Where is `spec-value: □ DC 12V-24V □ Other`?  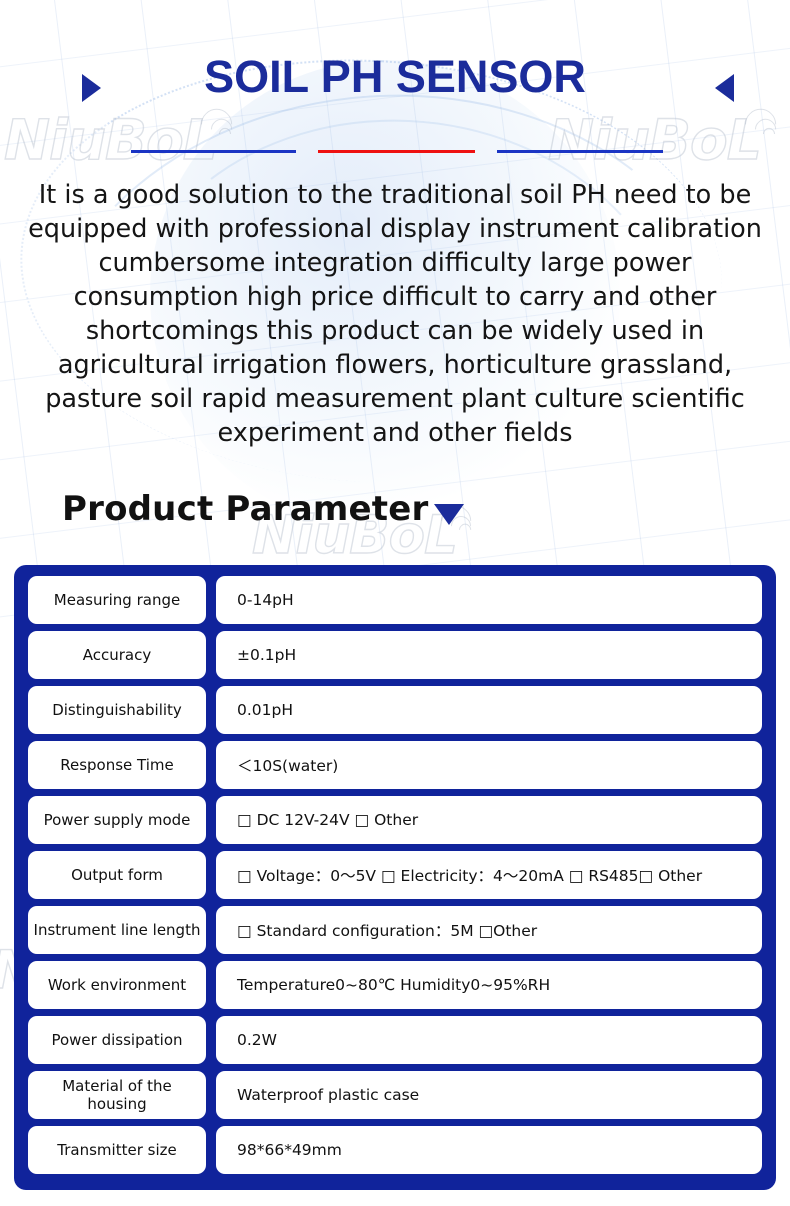
spec-value: □ DC 12V-24V □ Other is located at coordinates (489, 820).